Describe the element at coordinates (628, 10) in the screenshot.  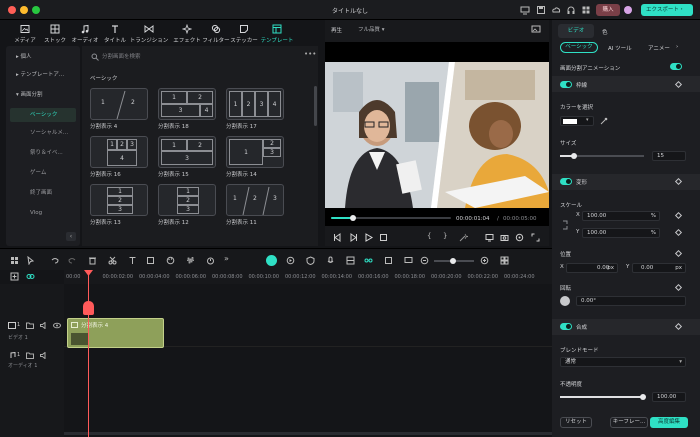
I see `avatar` at that location.